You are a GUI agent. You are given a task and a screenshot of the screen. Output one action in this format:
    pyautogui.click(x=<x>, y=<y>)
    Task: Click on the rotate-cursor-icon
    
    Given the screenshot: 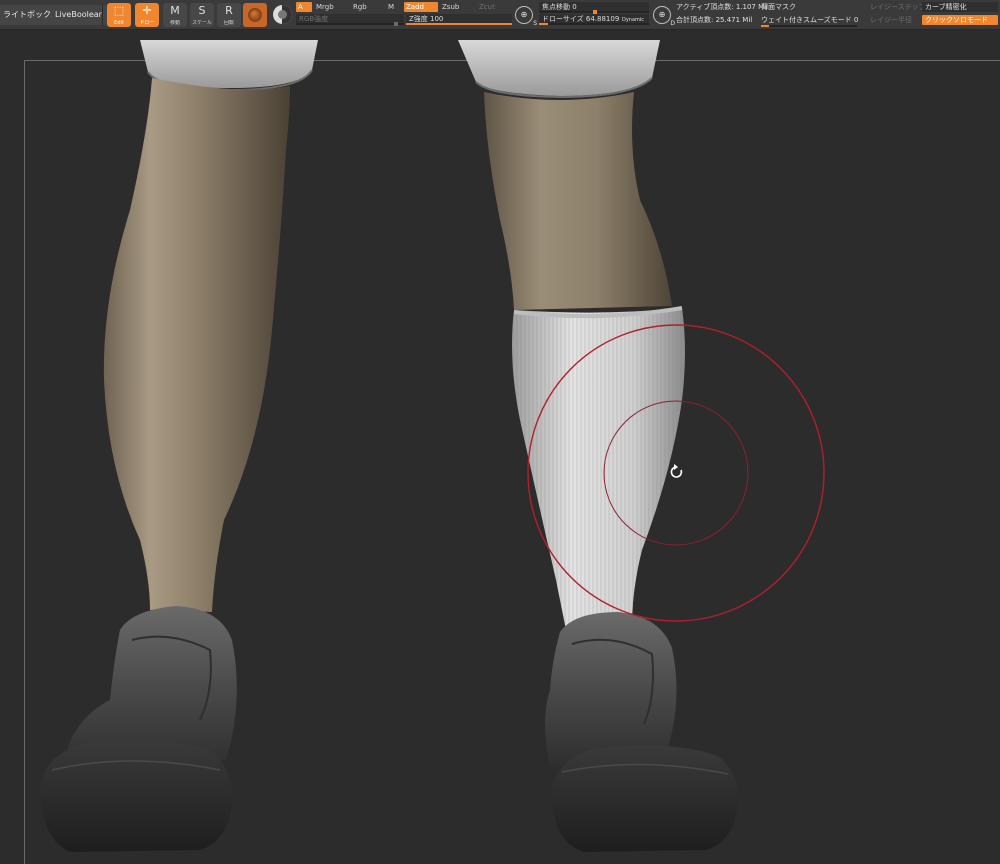 What is the action you would take?
    pyautogui.click(x=676, y=471)
    